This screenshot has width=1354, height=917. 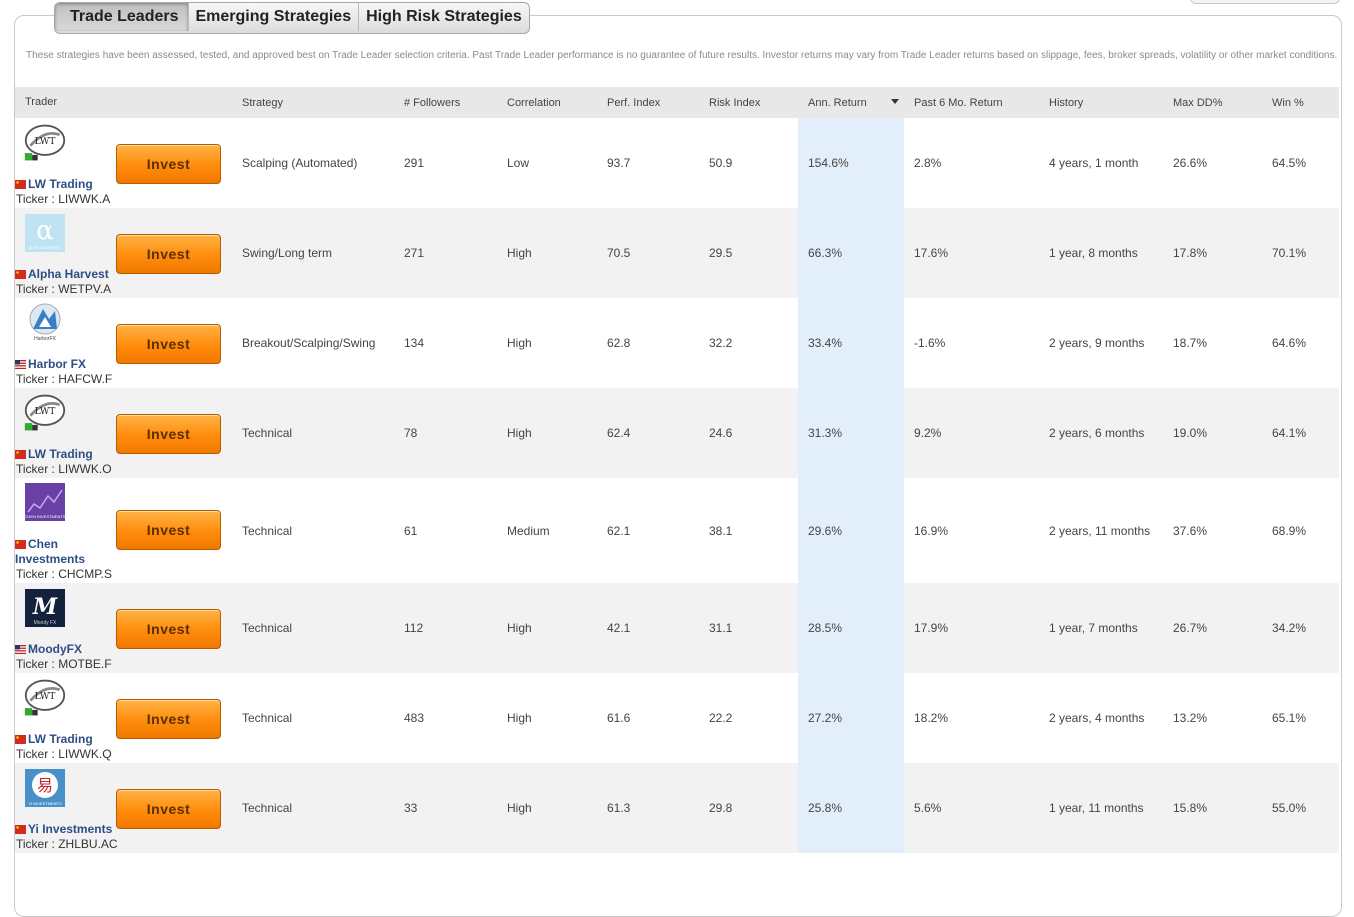 I want to click on trader-name-link: Yi Investments, so click(x=63, y=829).